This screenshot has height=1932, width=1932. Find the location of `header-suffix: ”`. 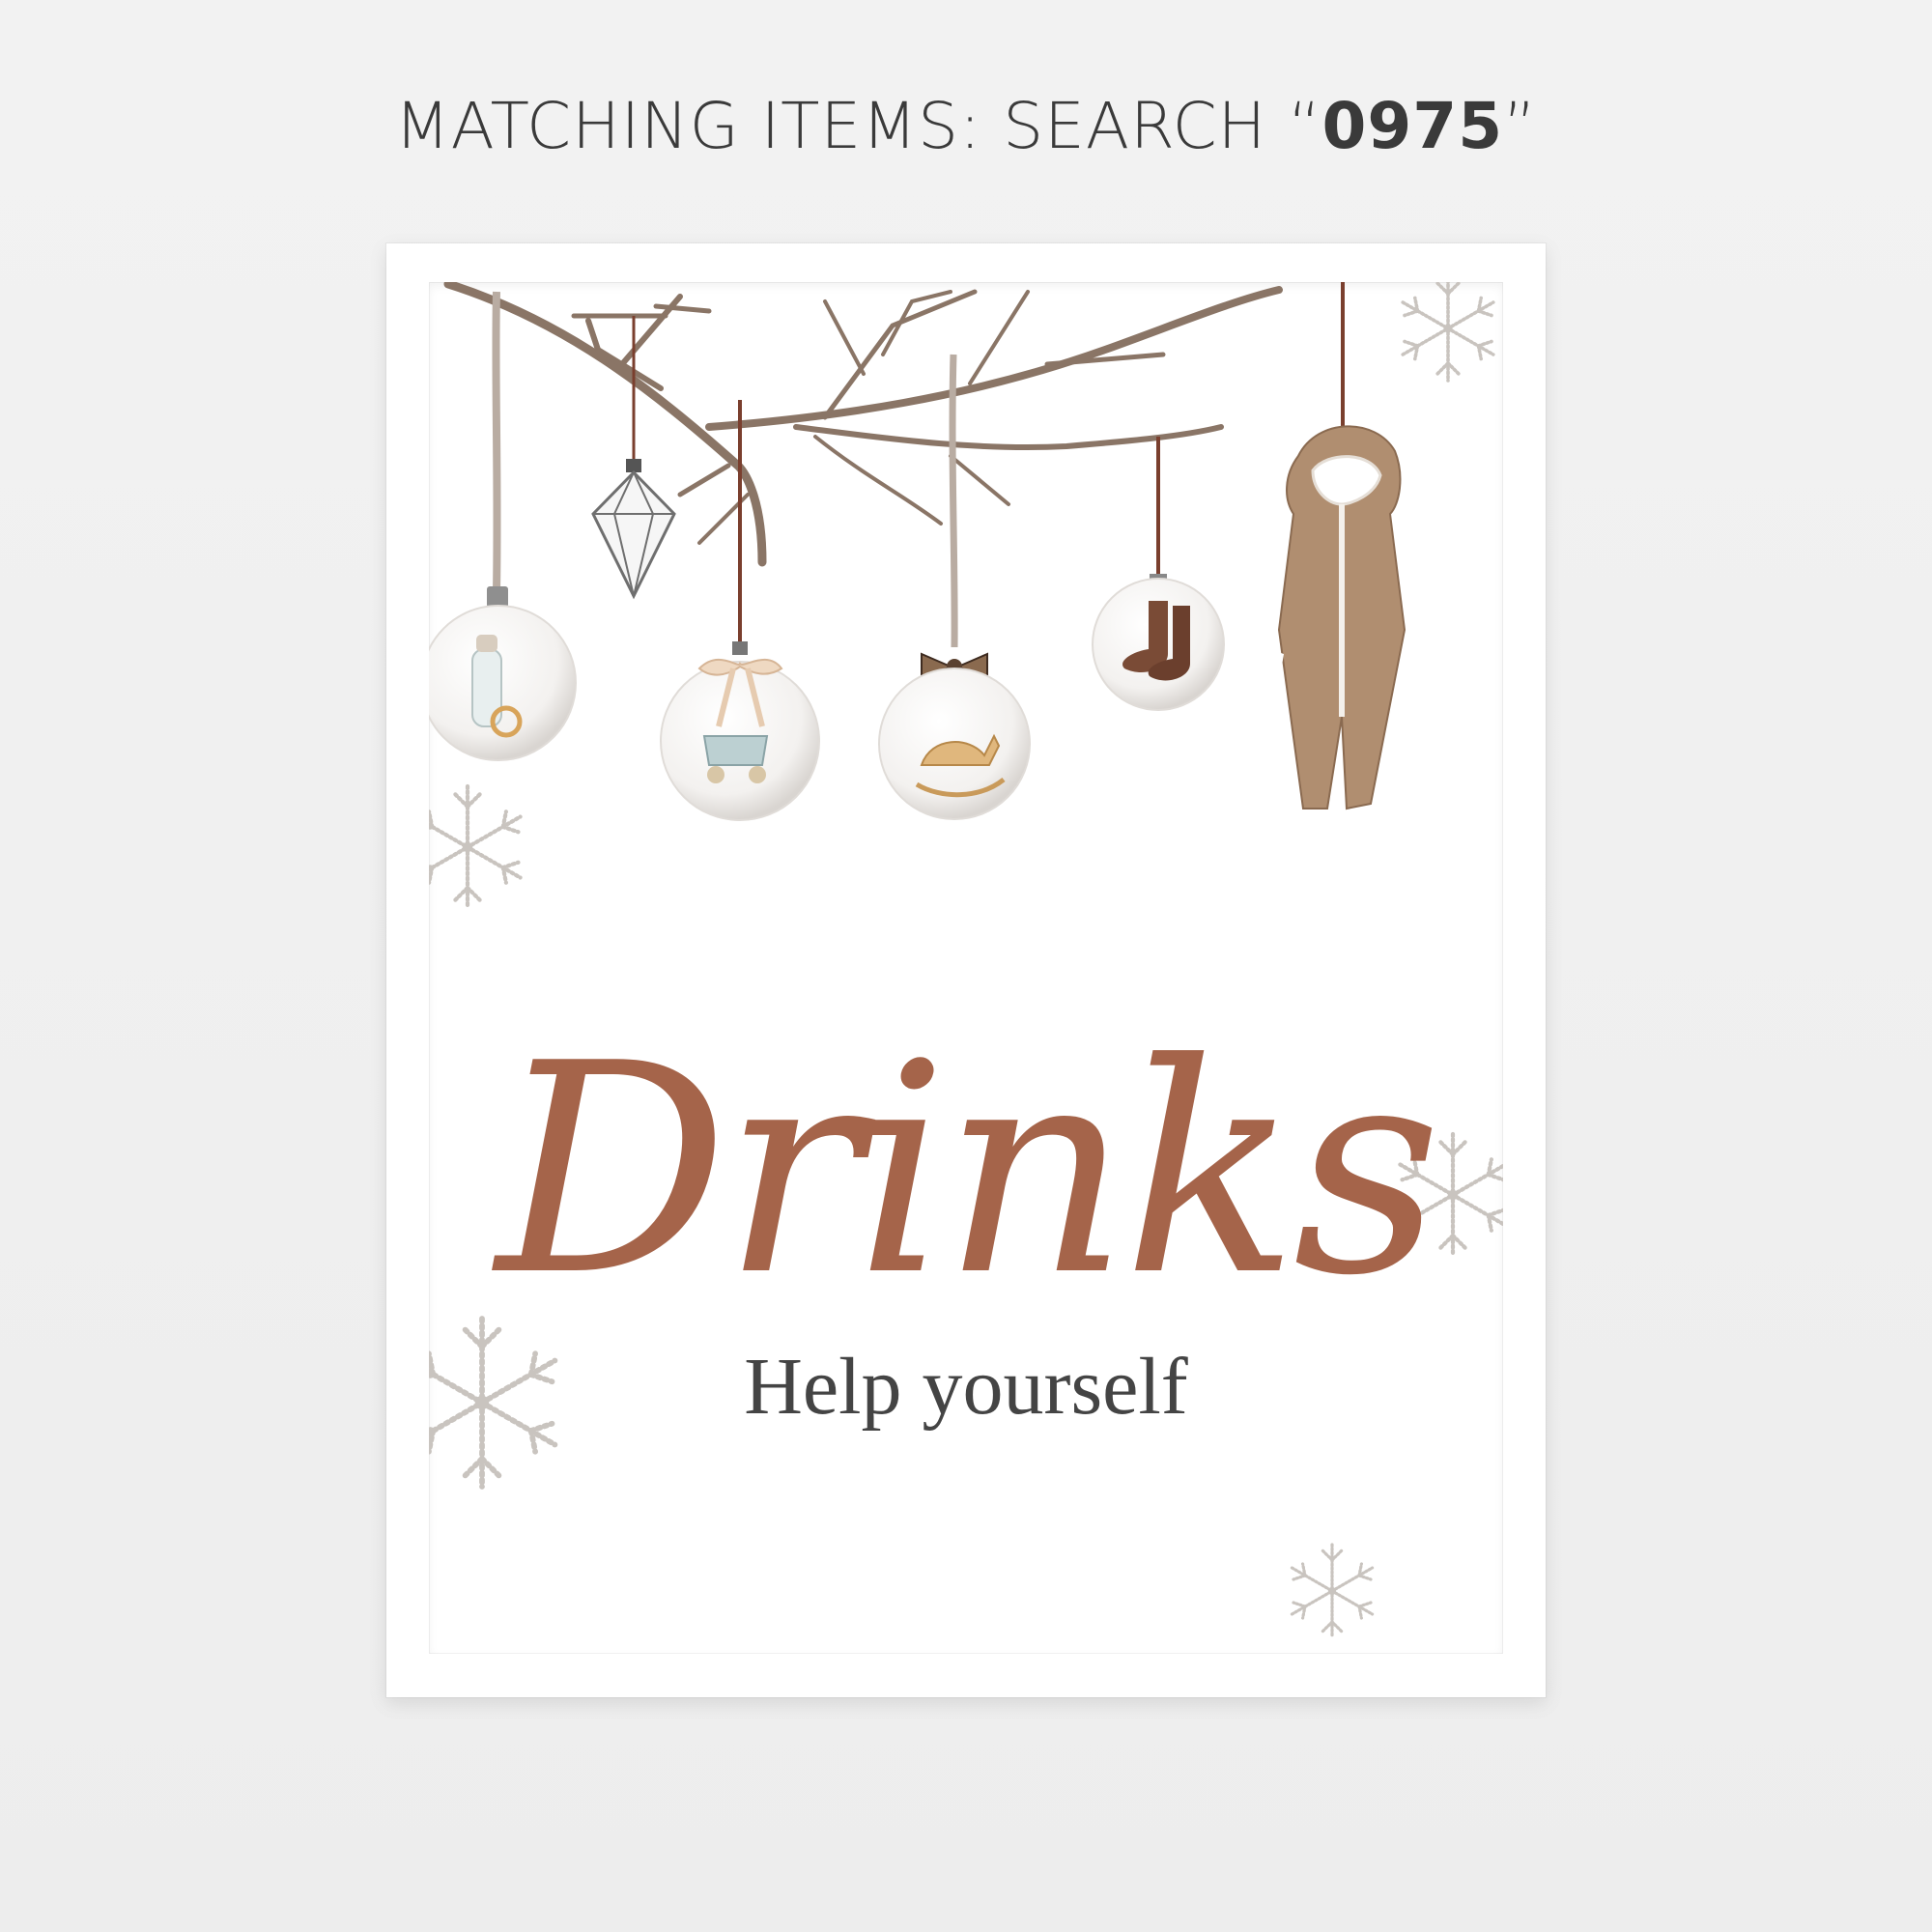

header-suffix: ” is located at coordinates (1520, 126).